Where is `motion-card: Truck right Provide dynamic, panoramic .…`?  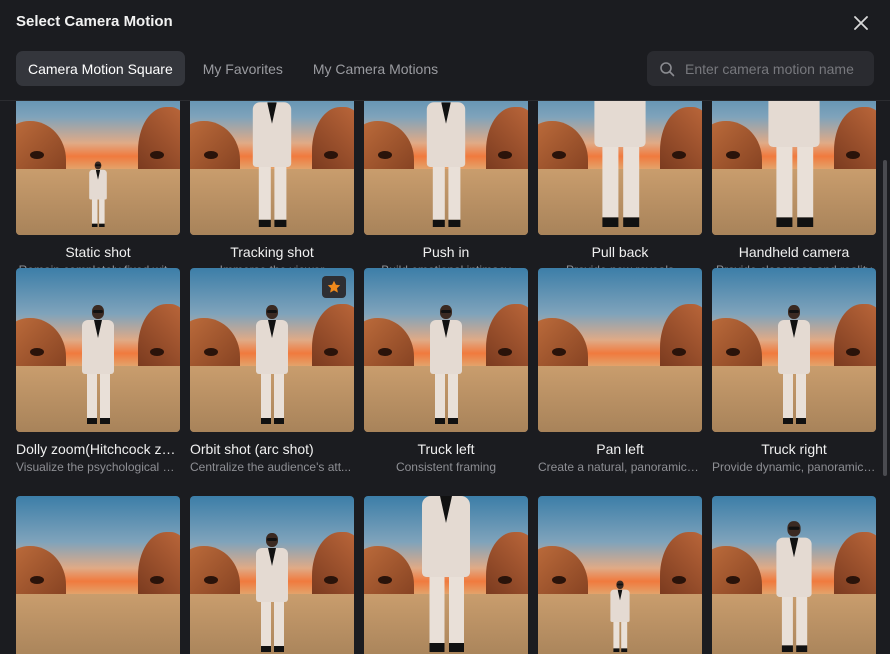
motion-card: Truck right Provide dynamic, panoramic .… is located at coordinates (794, 371).